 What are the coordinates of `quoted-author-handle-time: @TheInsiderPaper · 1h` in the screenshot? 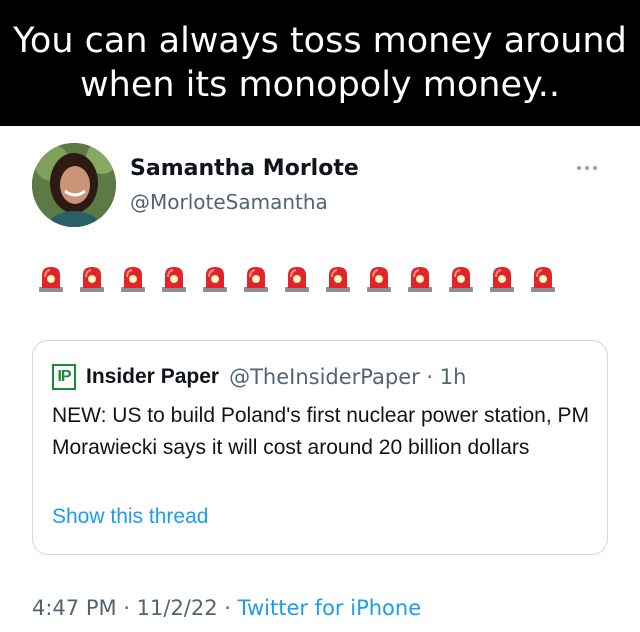 It's located at (347, 377).